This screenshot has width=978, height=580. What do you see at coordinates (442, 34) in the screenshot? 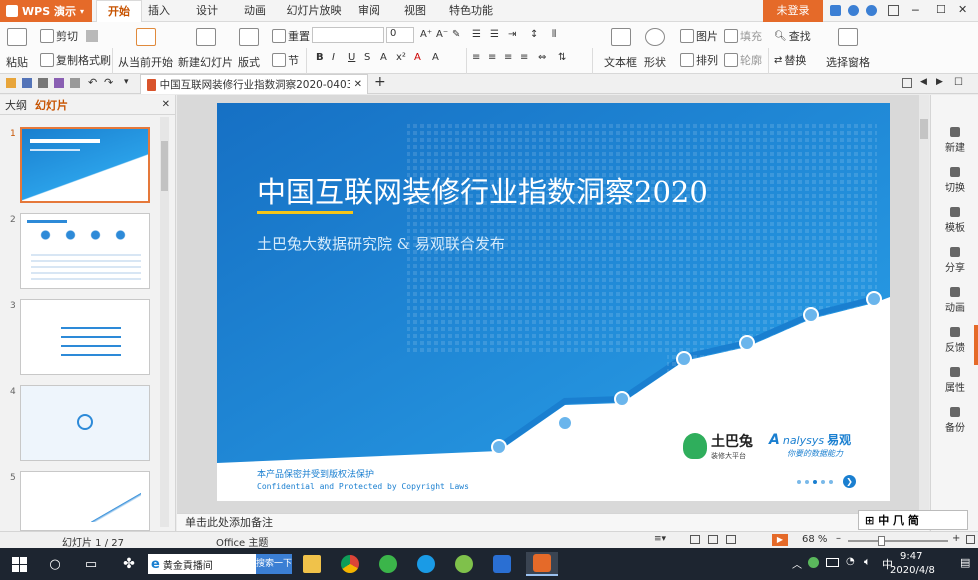
I see `shrink-font-icon: A⁻` at bounding box center [442, 34].